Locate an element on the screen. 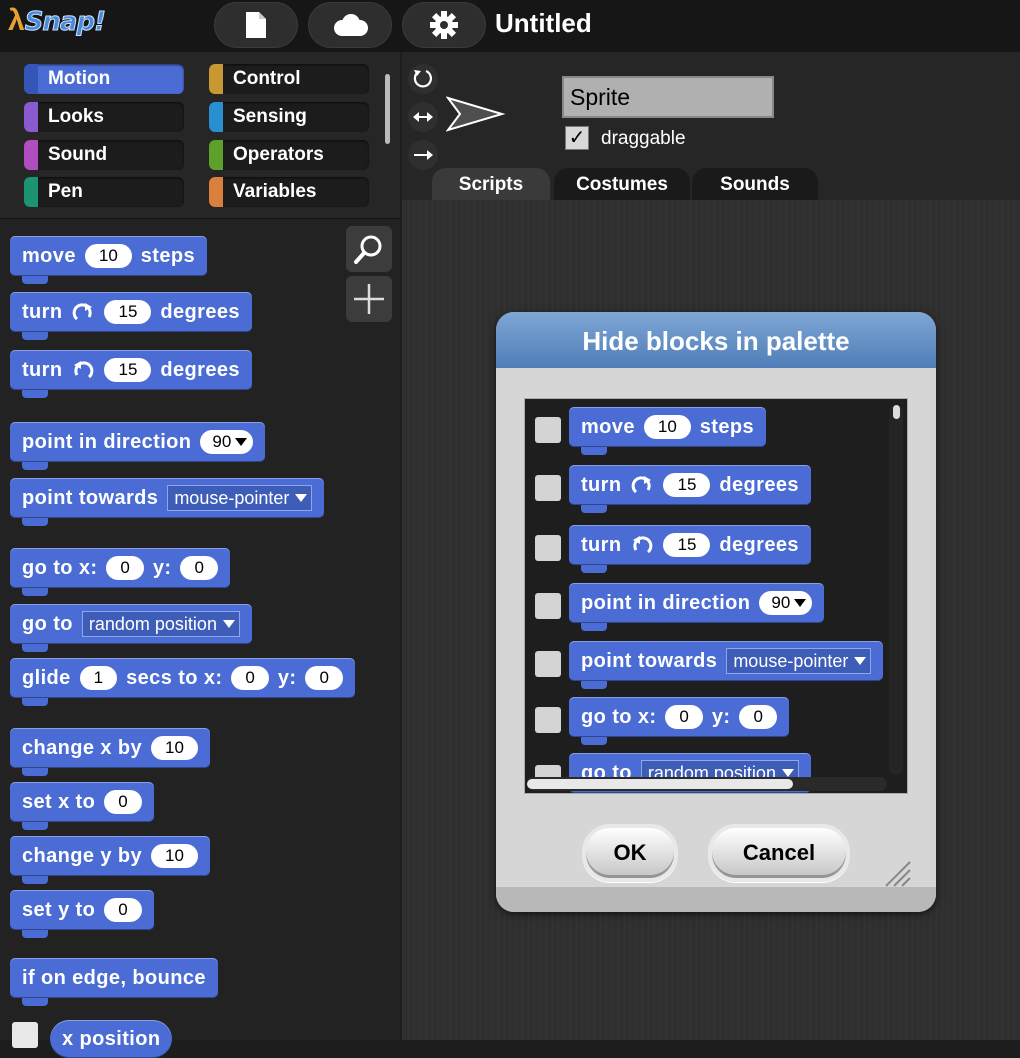 This screenshot has width=1020, height=1058. category-pen: Pen is located at coordinates (104, 192).